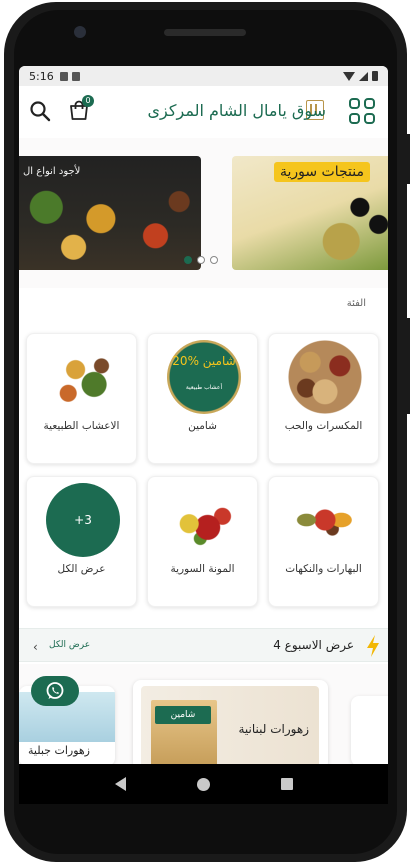  I want to click on shamin-badge-text: 20% شامين, so click(204, 361).